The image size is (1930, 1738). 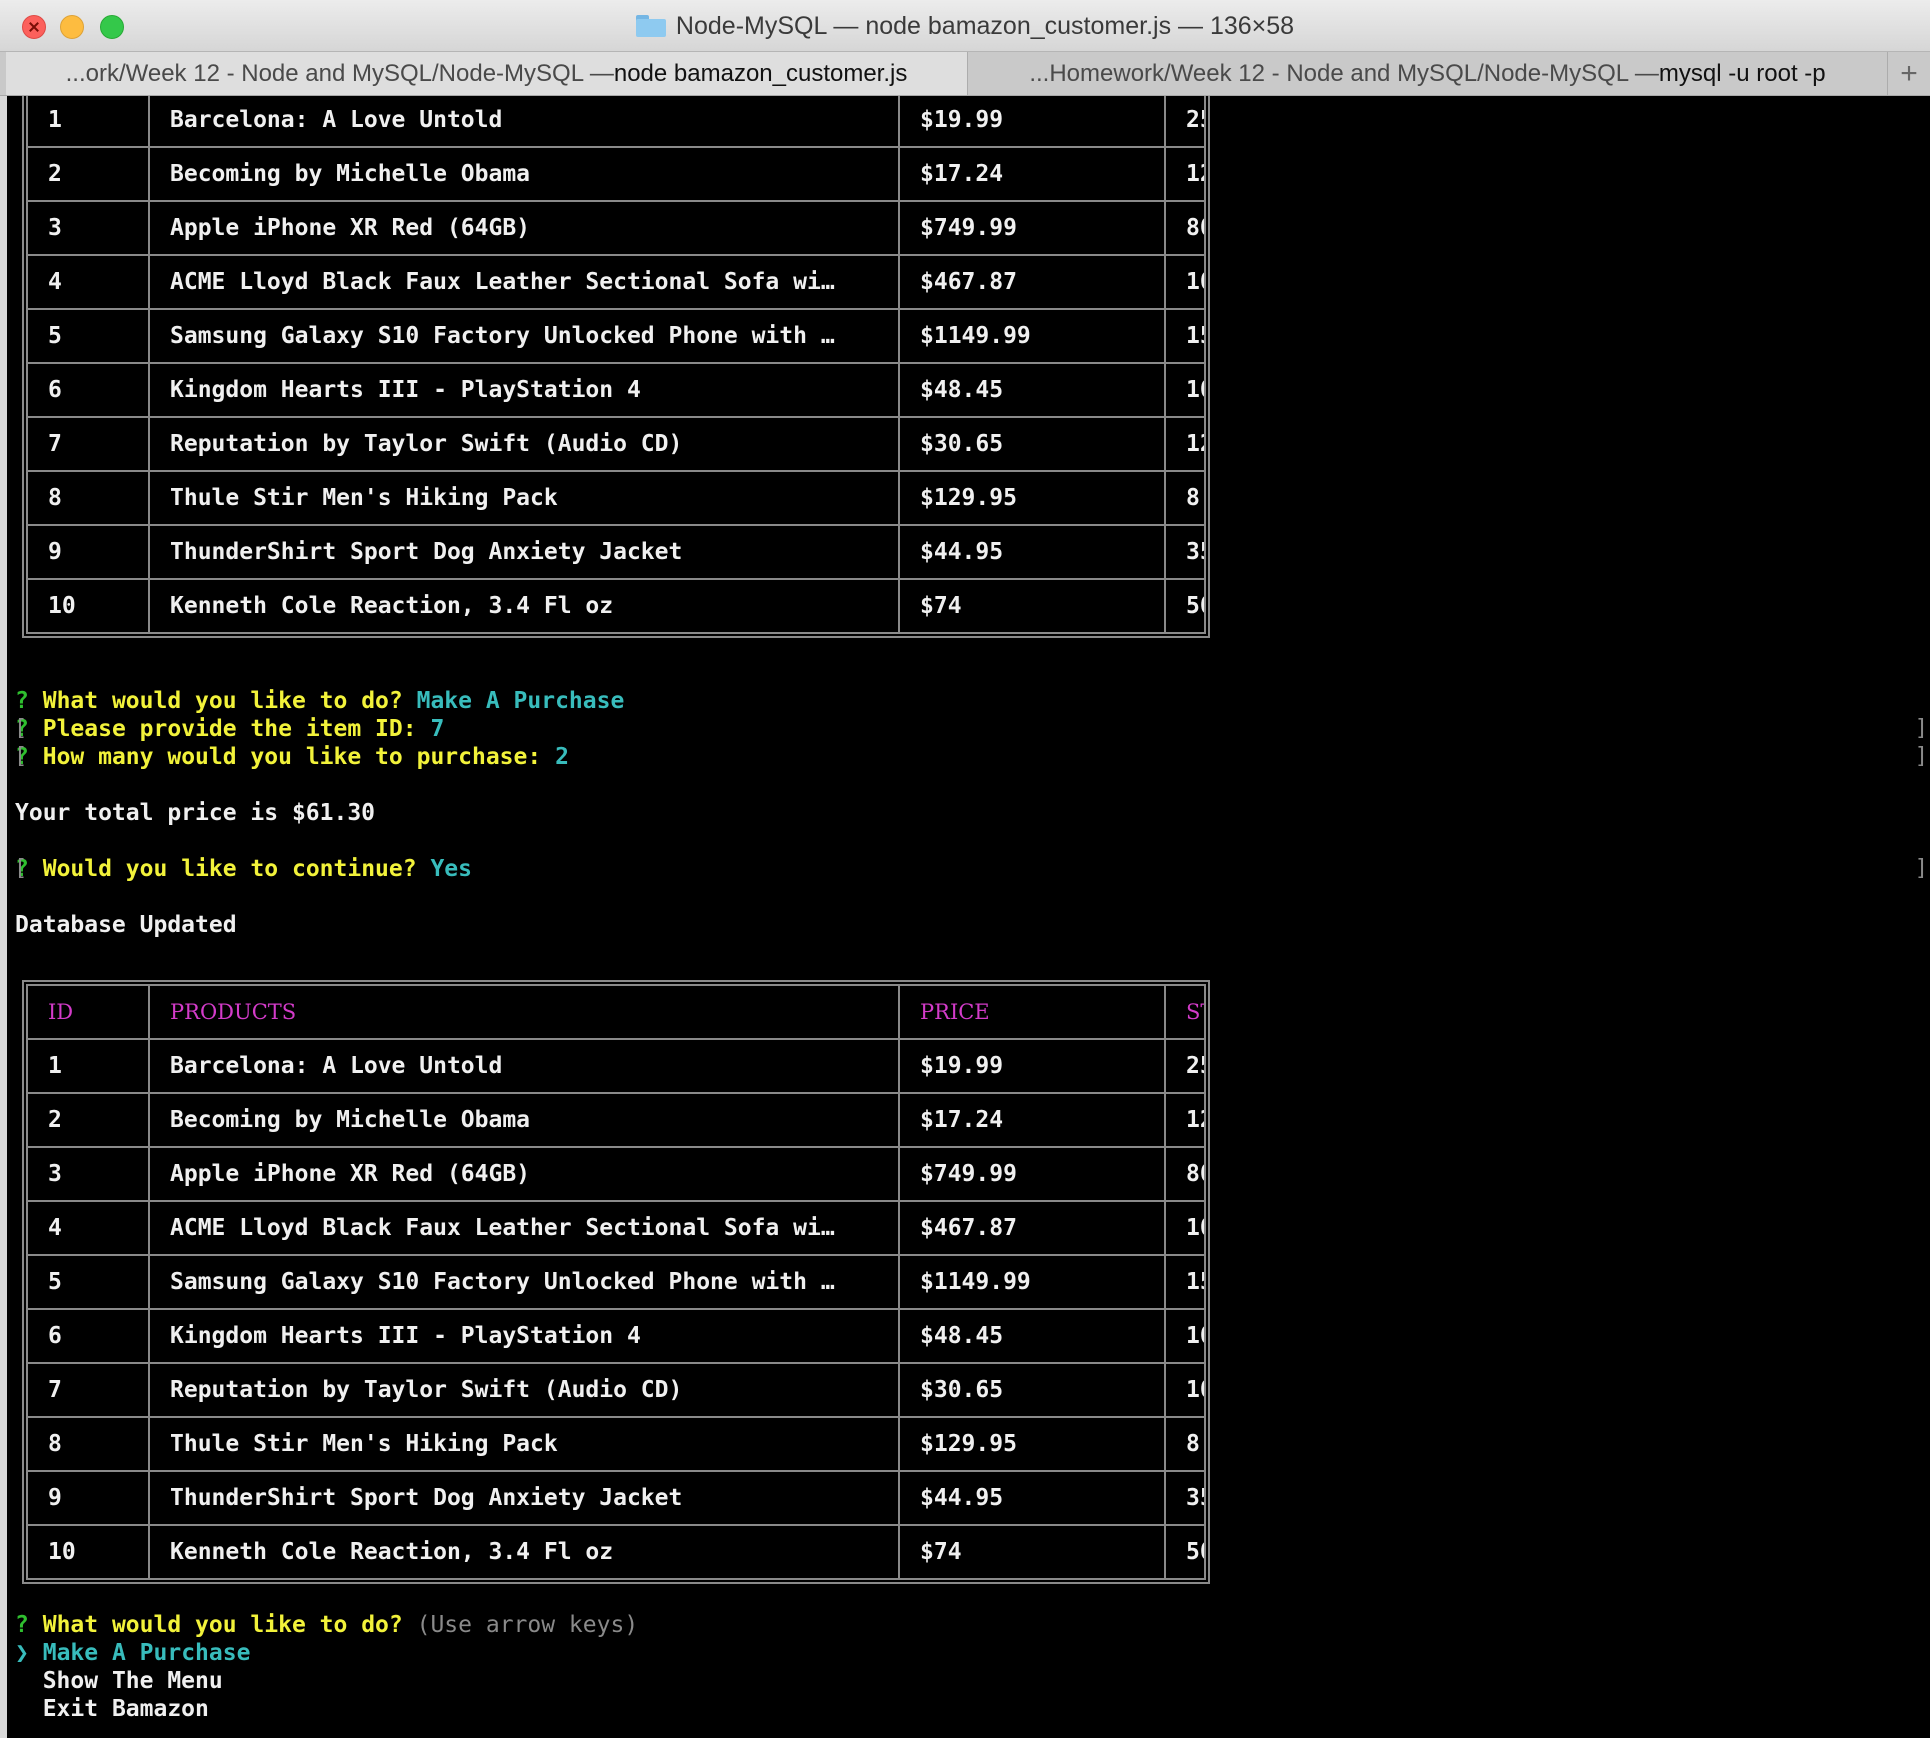 I want to click on cell-id: 4, so click(x=88, y=1228).